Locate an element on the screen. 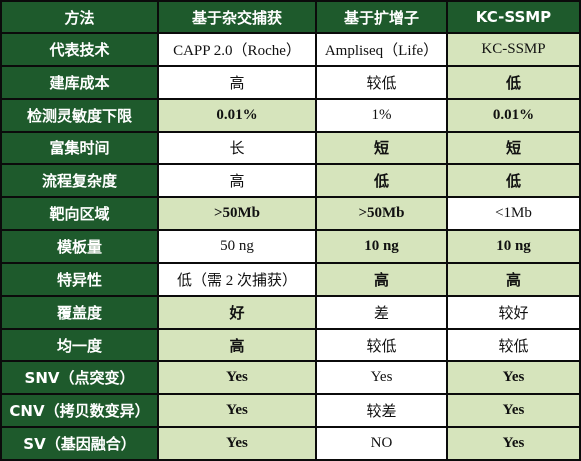  table-row: 建库成本高较低低 is located at coordinates (290, 82).